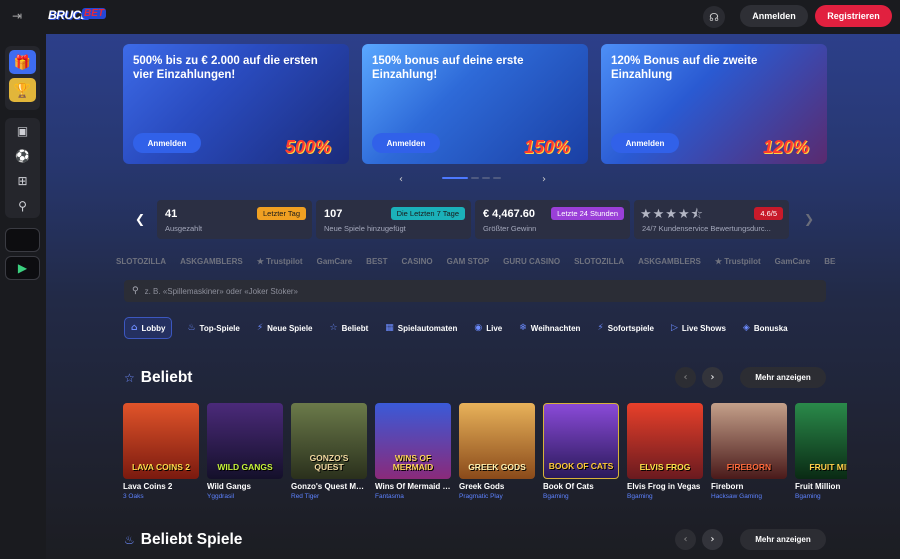  Describe the element at coordinates (161, 496) in the screenshot. I see `game-provider: 3 Oaks` at that location.